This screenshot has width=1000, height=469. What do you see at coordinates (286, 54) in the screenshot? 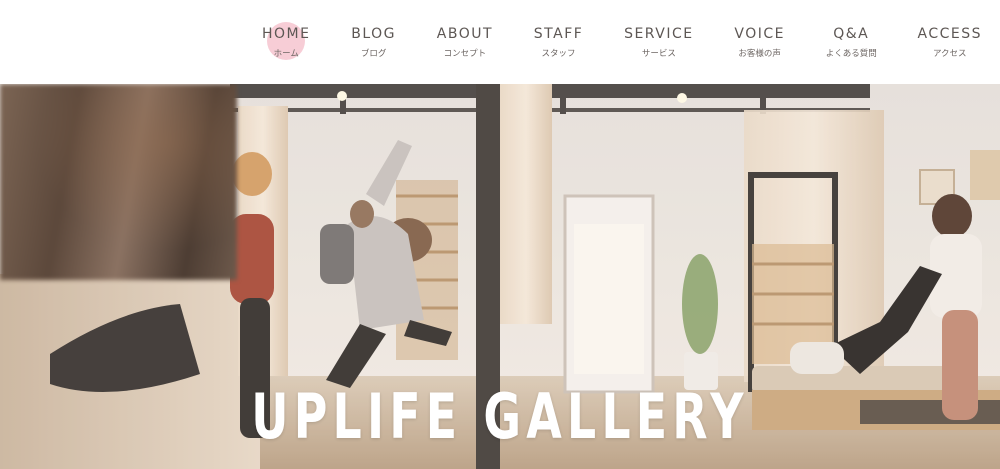
I see `nav-sublabel: ホーム` at bounding box center [286, 54].